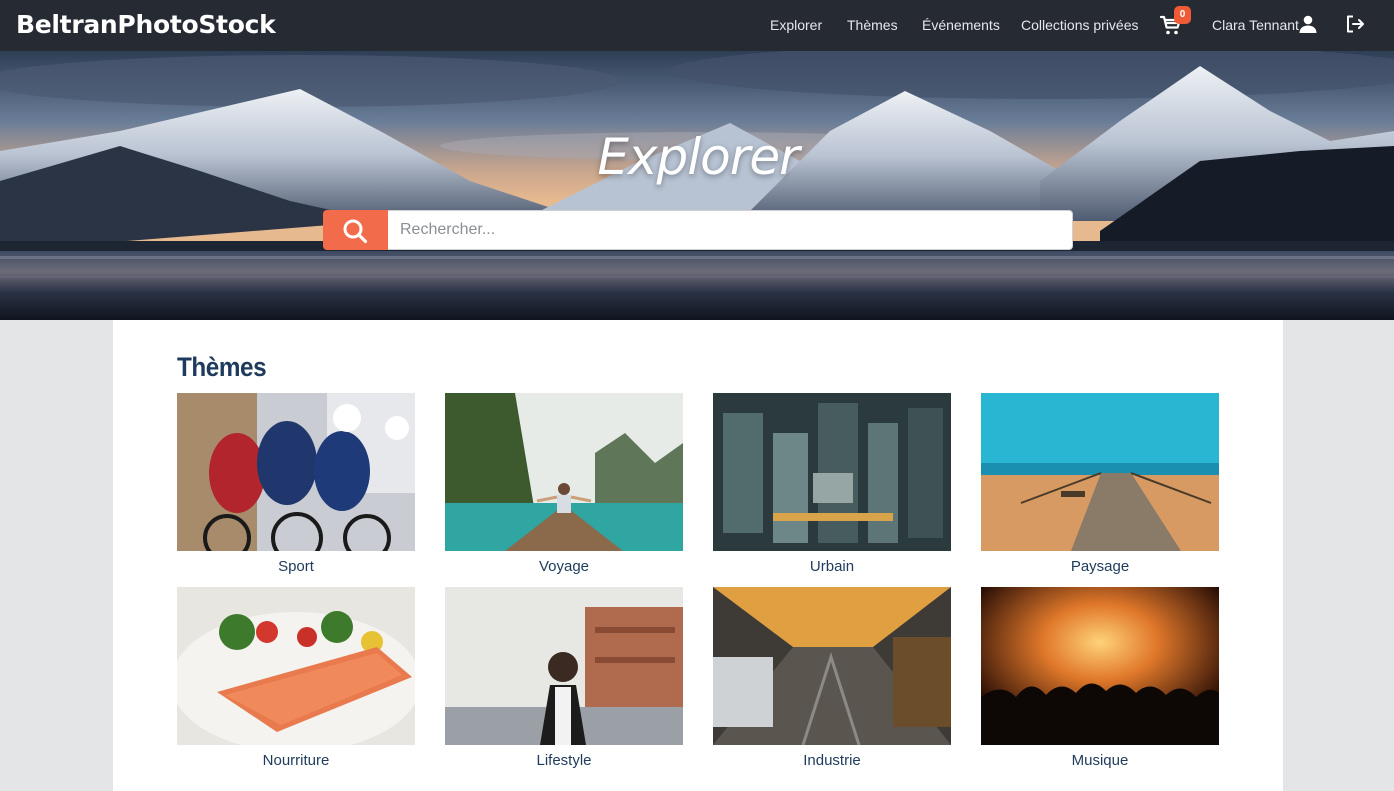 This screenshot has height=791, width=1394. What do you see at coordinates (1100, 566) in the screenshot?
I see `theme-label-paysage: Paysage` at bounding box center [1100, 566].